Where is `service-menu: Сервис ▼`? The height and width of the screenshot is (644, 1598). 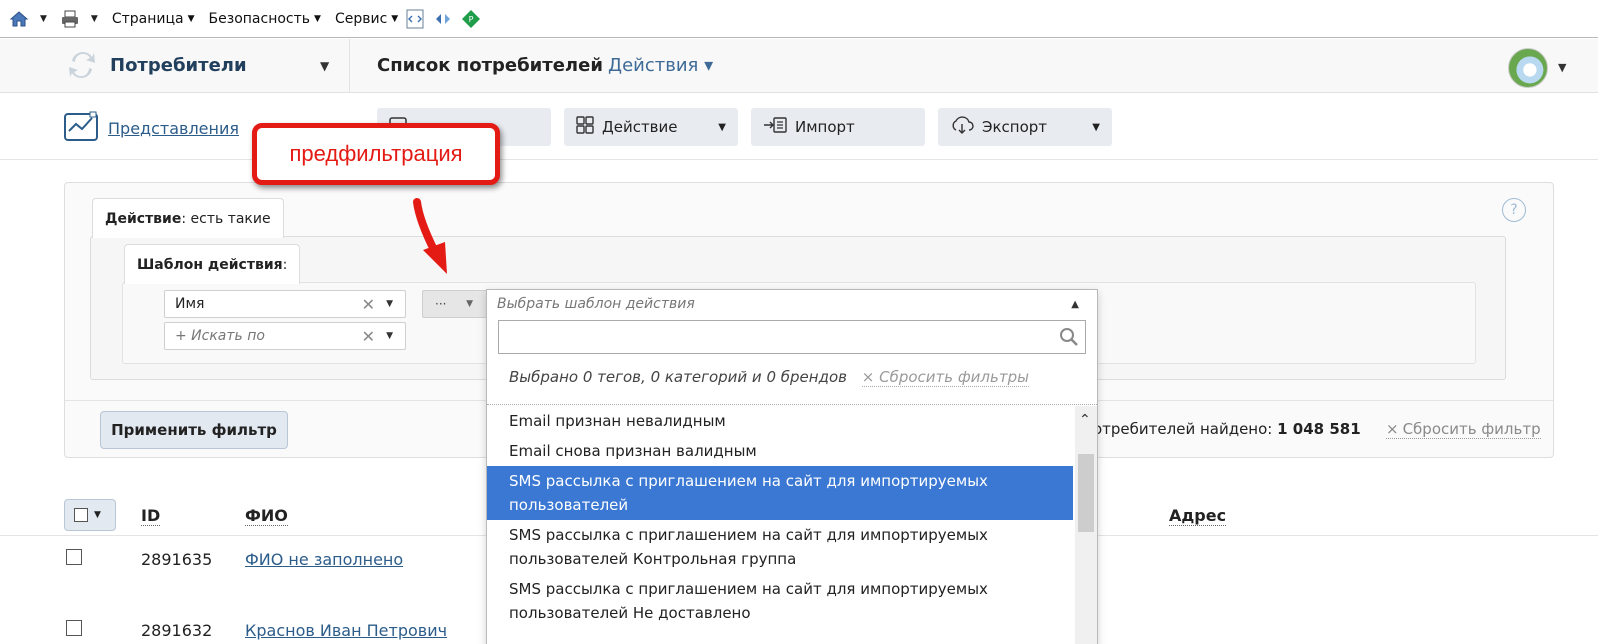 service-menu: Сервис ▼ is located at coordinates (366, 19).